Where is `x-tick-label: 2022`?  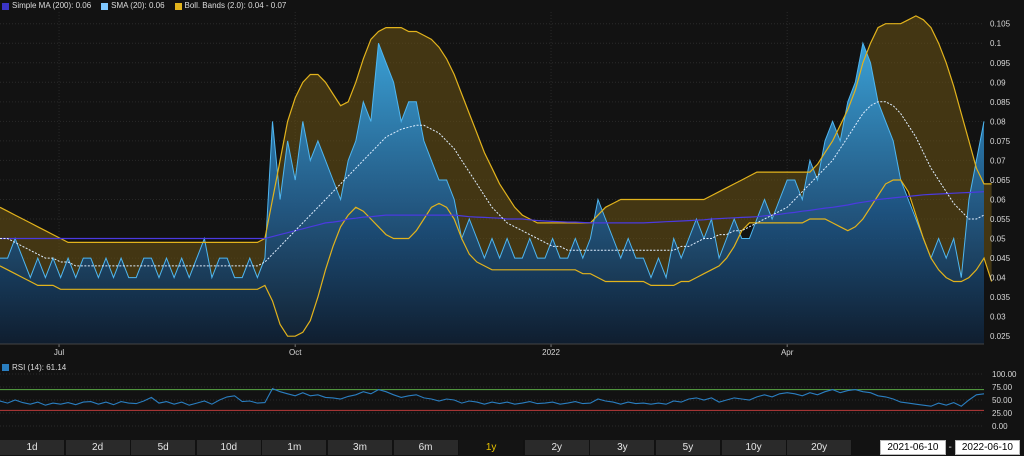 x-tick-label: 2022 is located at coordinates (551, 352).